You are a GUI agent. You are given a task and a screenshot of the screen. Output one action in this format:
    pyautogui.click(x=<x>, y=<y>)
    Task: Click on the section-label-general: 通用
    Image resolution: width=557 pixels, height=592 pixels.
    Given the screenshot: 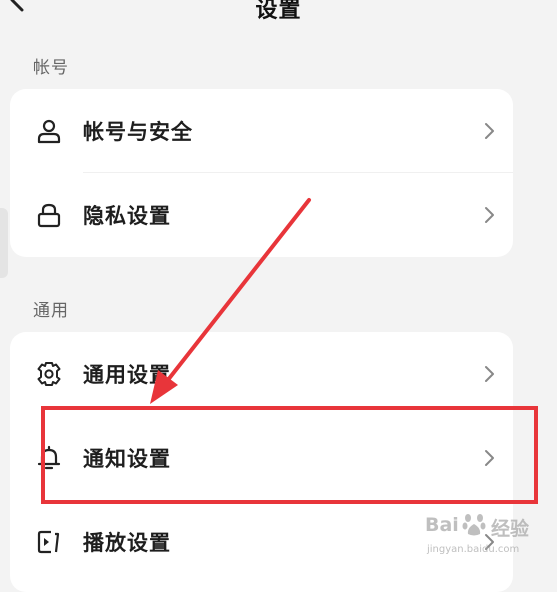 What is the action you would take?
    pyautogui.click(x=51, y=311)
    